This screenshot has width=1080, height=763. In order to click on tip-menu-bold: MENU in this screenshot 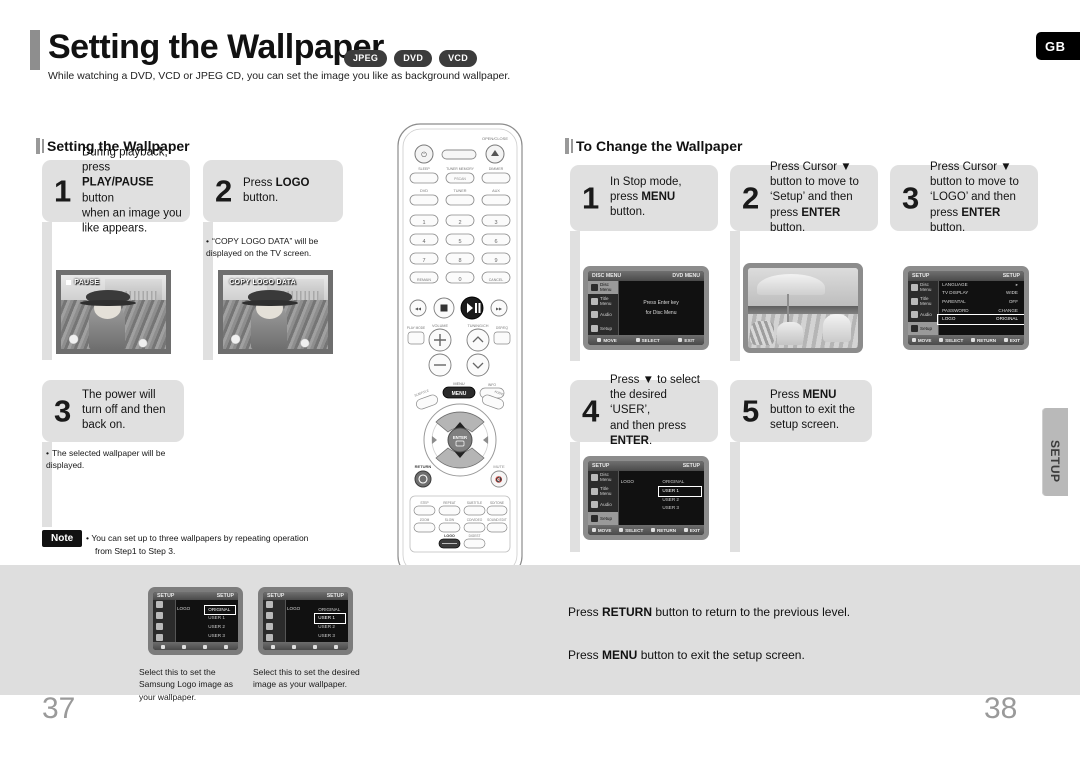, I will do `click(620, 655)`.